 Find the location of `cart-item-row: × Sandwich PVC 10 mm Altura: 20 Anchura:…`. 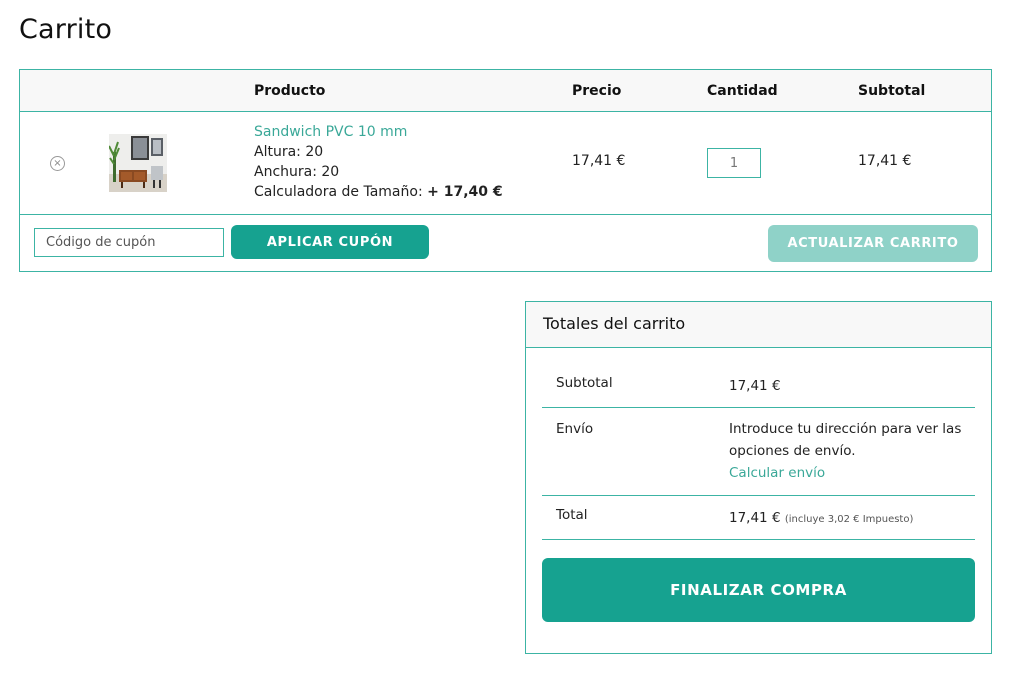

cart-item-row: × Sandwich PVC 10 mm Altura: 20 Anchura:… is located at coordinates (505, 163).